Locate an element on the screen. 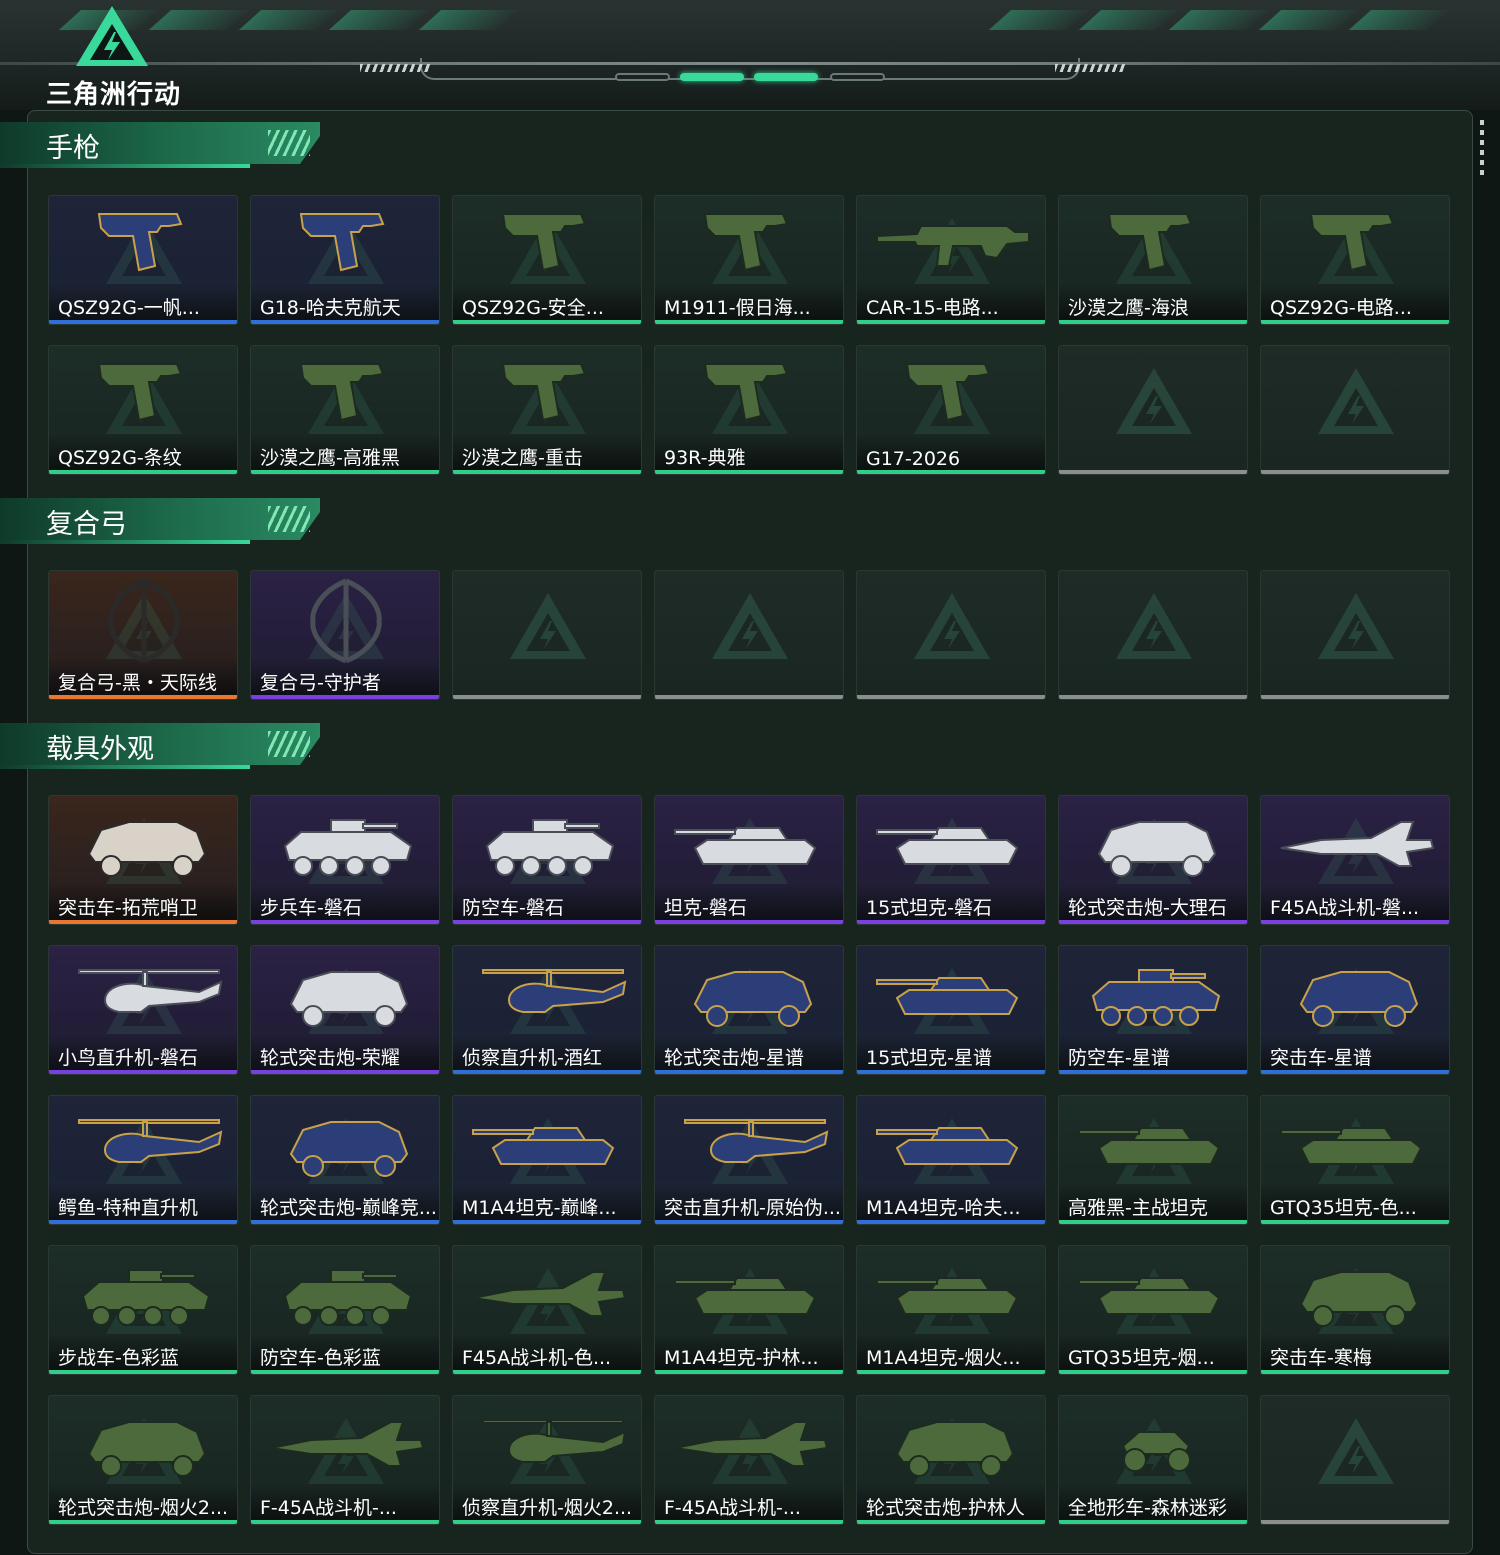  skin-card: 突击车-拓荒哨卫 is located at coordinates (143, 860).